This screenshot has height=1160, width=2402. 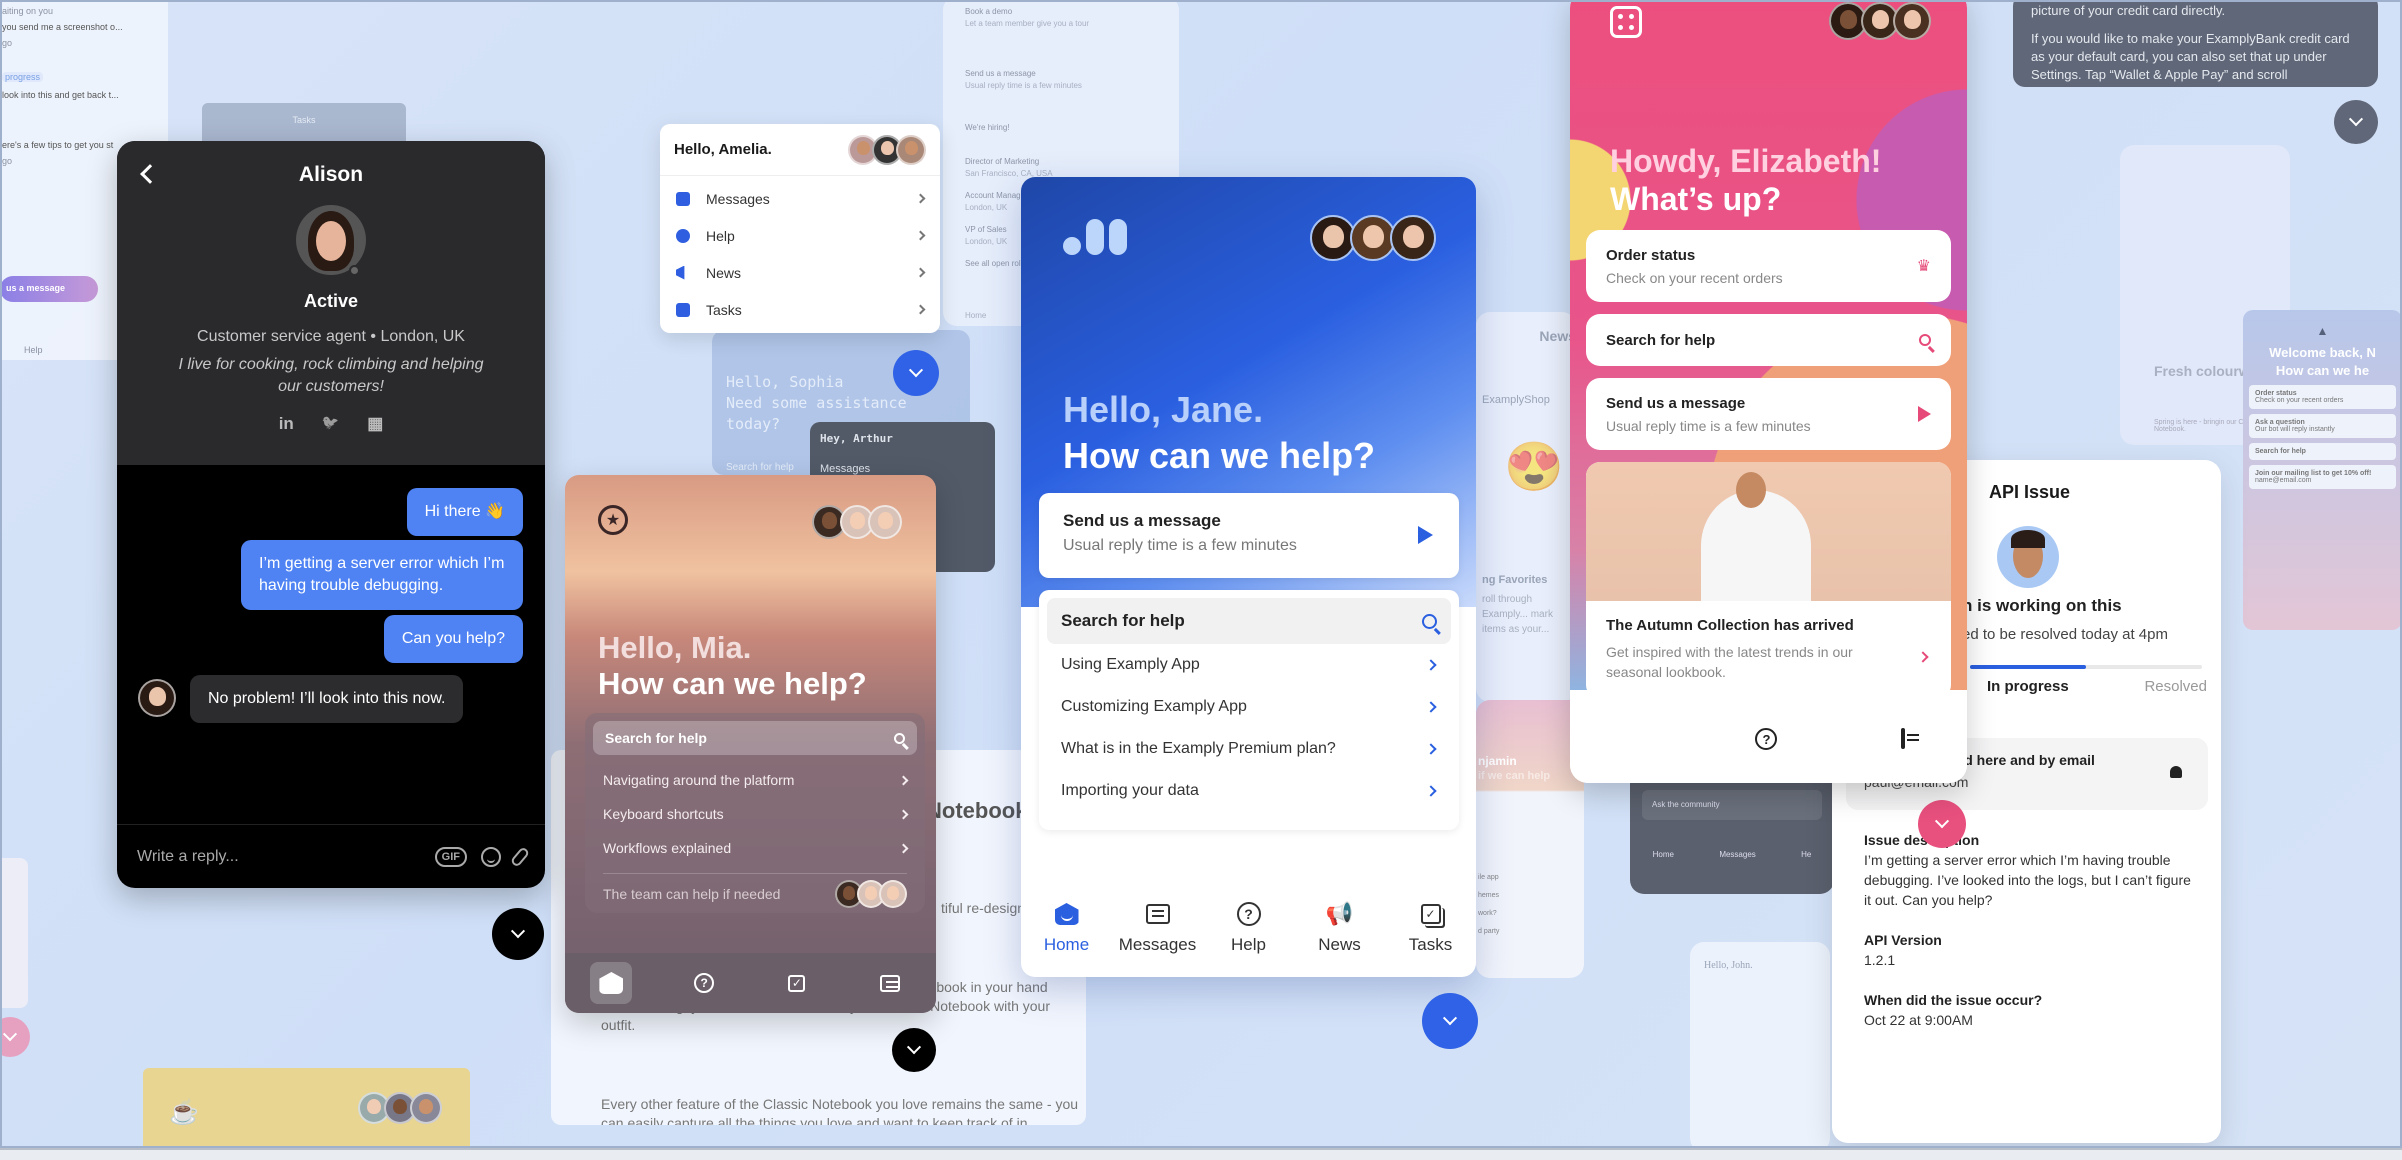 I want to click on tab-home: Home, so click(x=1067, y=927).